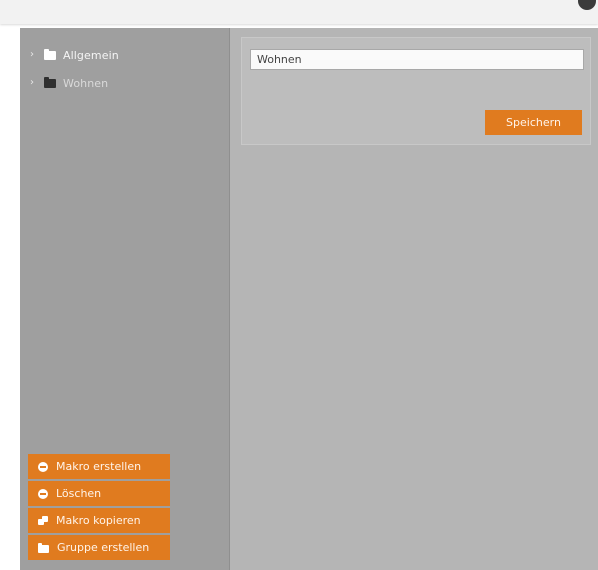 This screenshot has width=598, height=570. Describe the element at coordinates (125, 55) in the screenshot. I see `tree-item-allgemein: › Allgemein` at that location.